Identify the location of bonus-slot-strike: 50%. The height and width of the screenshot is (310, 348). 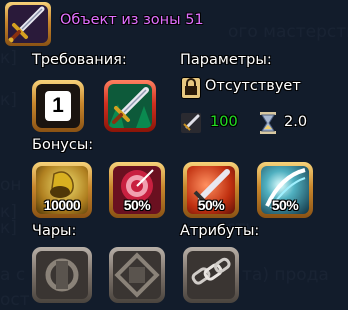
(211, 190).